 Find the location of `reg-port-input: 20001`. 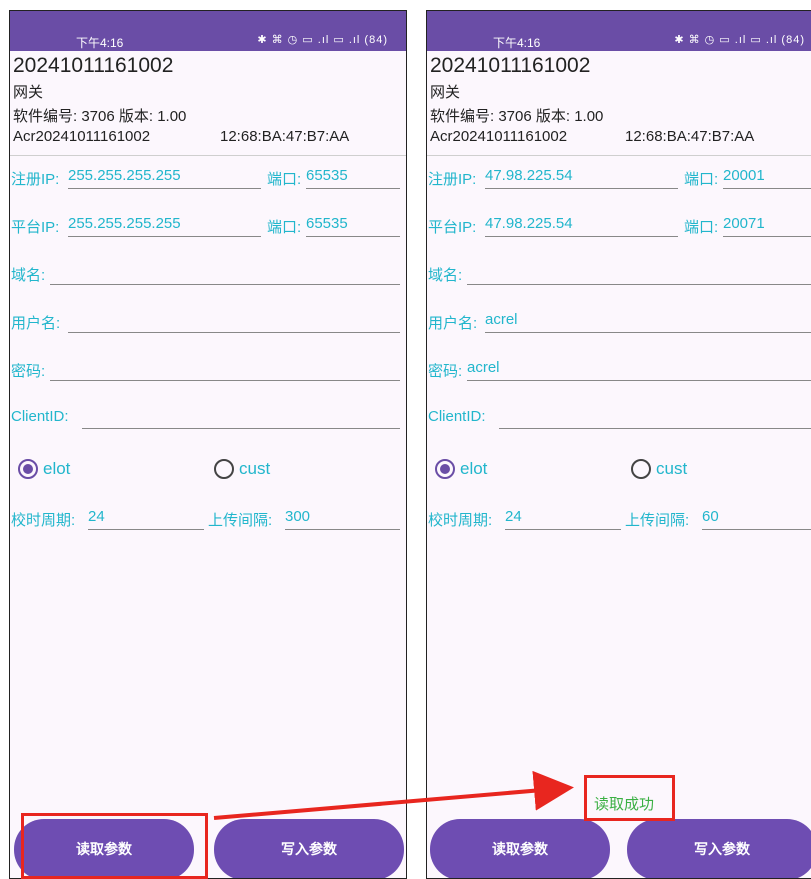

reg-port-input: 20001 is located at coordinates (767, 177).